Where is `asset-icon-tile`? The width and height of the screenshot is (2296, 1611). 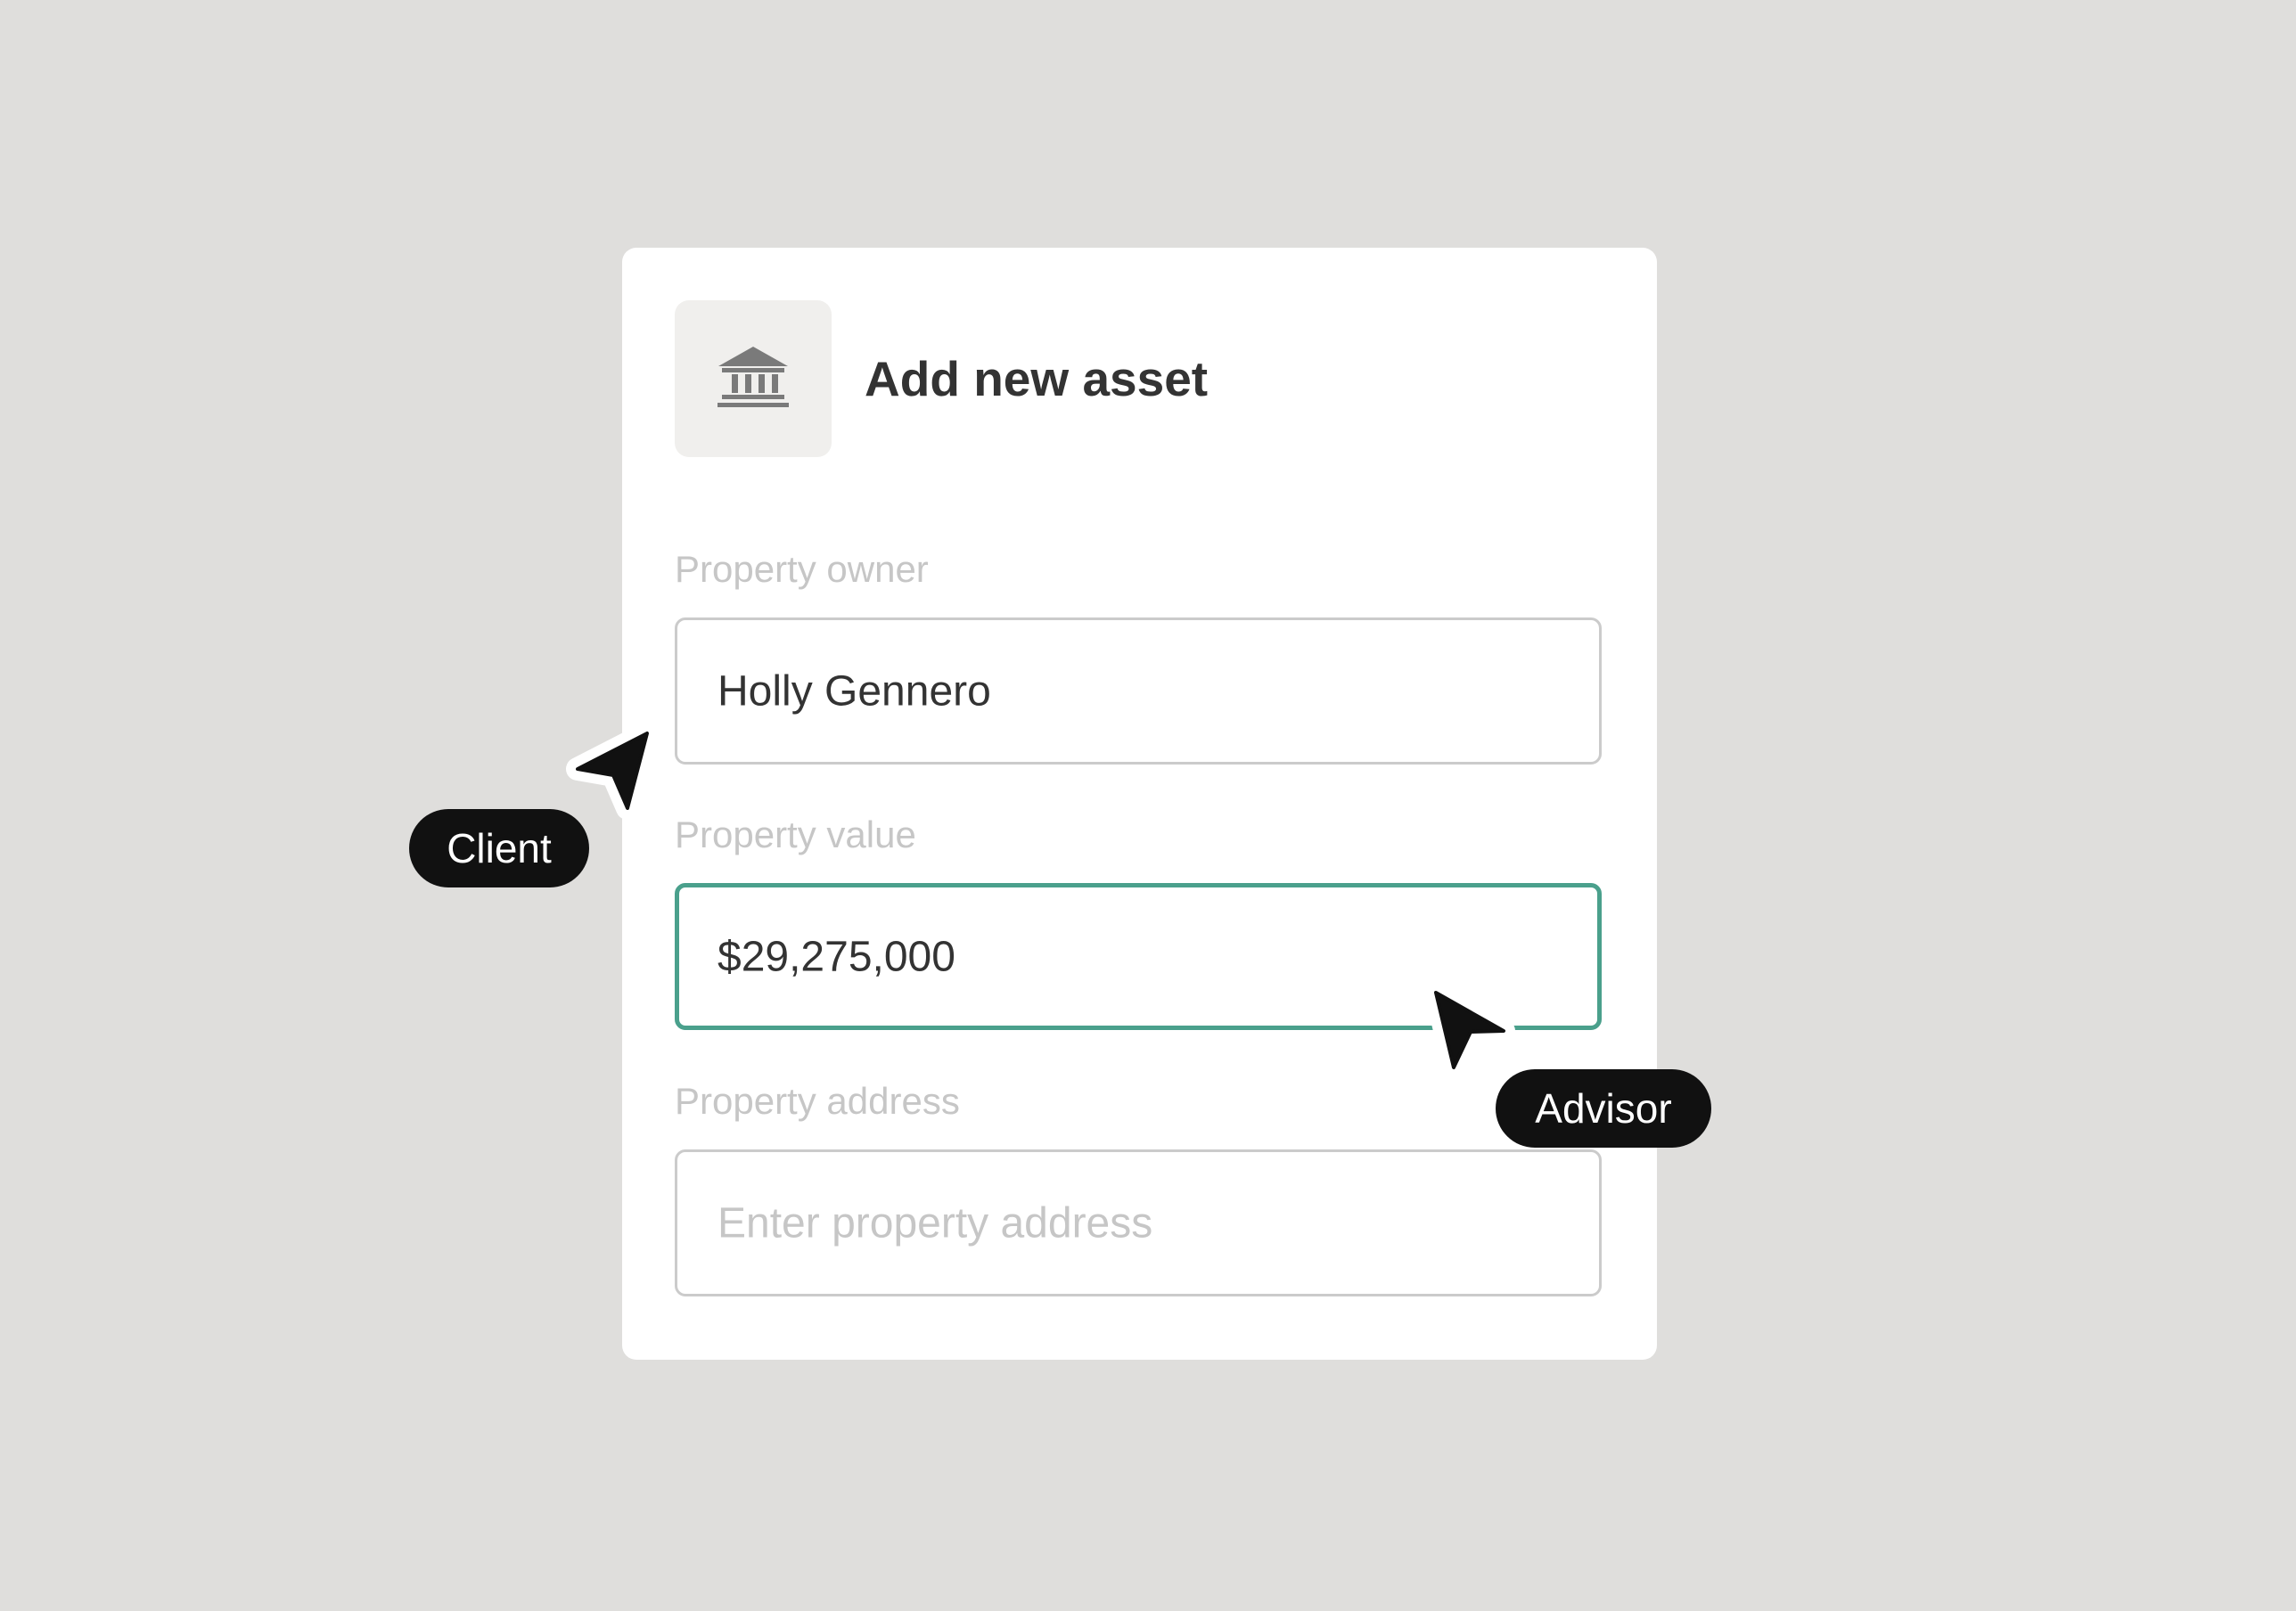 asset-icon-tile is located at coordinates (753, 378).